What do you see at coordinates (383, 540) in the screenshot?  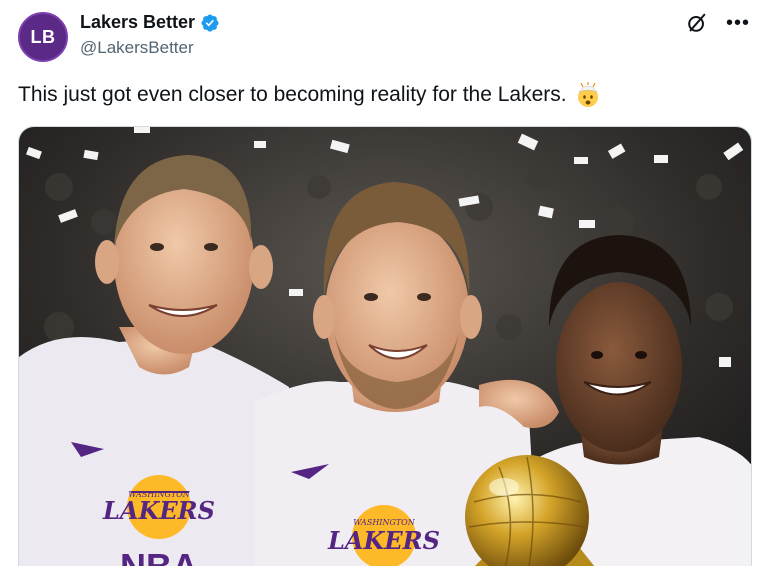 I see `center-jersey-logo: LAKERS` at bounding box center [383, 540].